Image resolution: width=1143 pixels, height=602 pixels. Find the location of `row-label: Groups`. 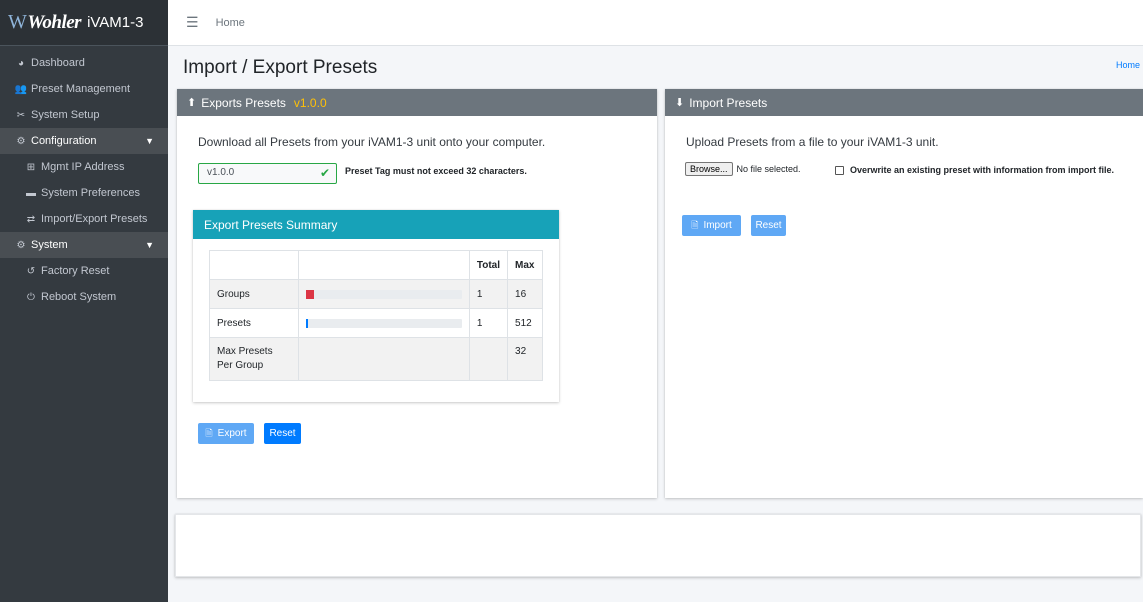

row-label: Groups is located at coordinates (254, 294).